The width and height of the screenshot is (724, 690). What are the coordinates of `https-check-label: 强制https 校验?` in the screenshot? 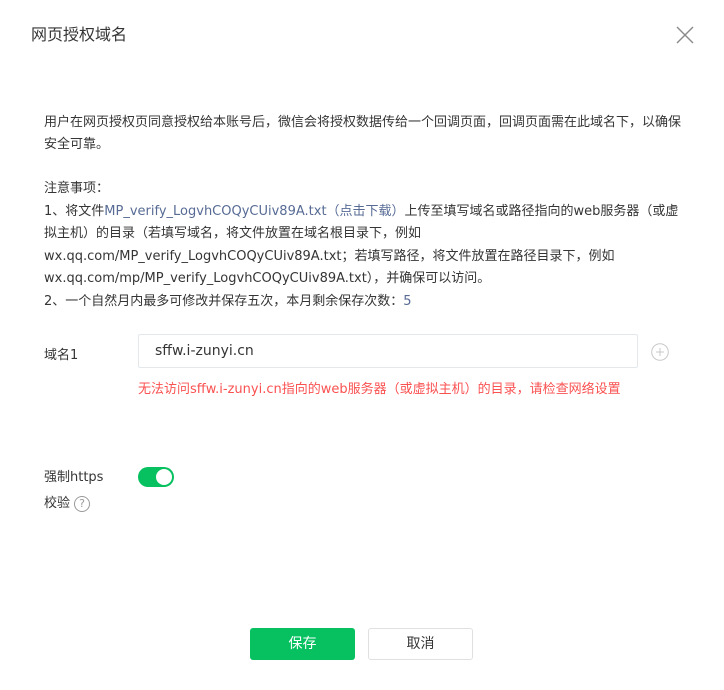 It's located at (73, 491).